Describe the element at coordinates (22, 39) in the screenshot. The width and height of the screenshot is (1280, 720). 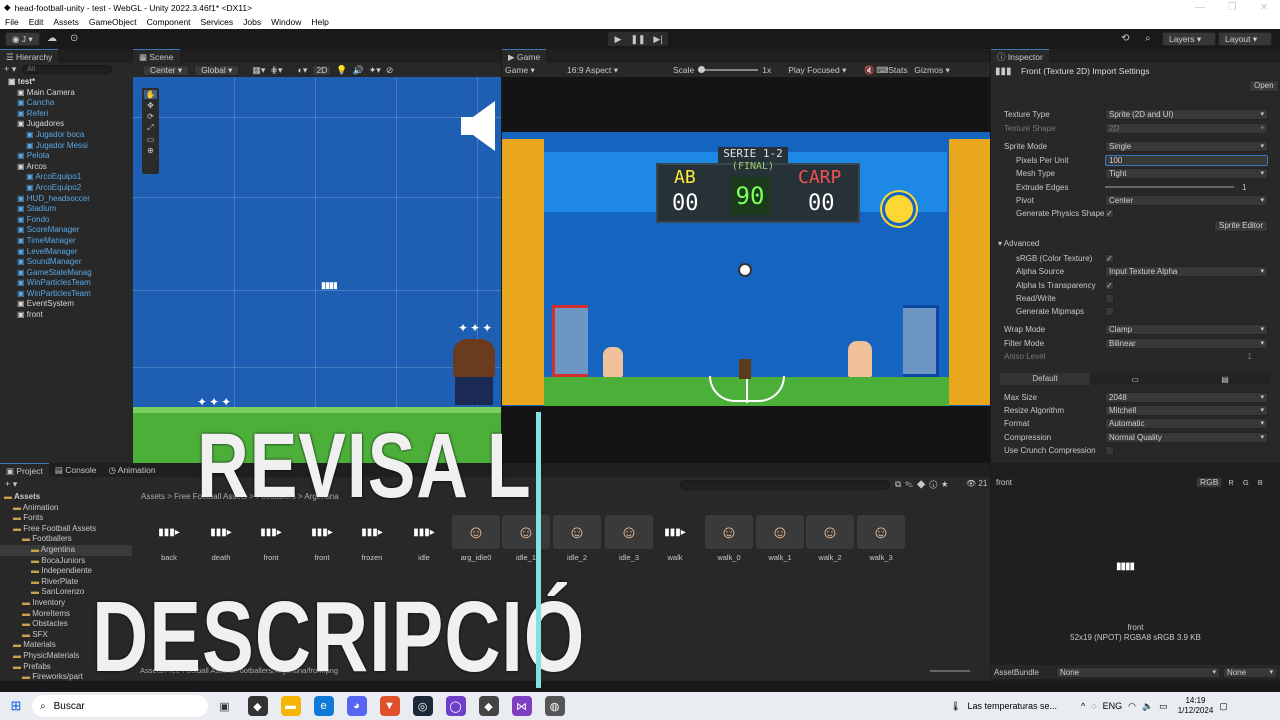
I see `account-button: ◉ J ▾` at that location.